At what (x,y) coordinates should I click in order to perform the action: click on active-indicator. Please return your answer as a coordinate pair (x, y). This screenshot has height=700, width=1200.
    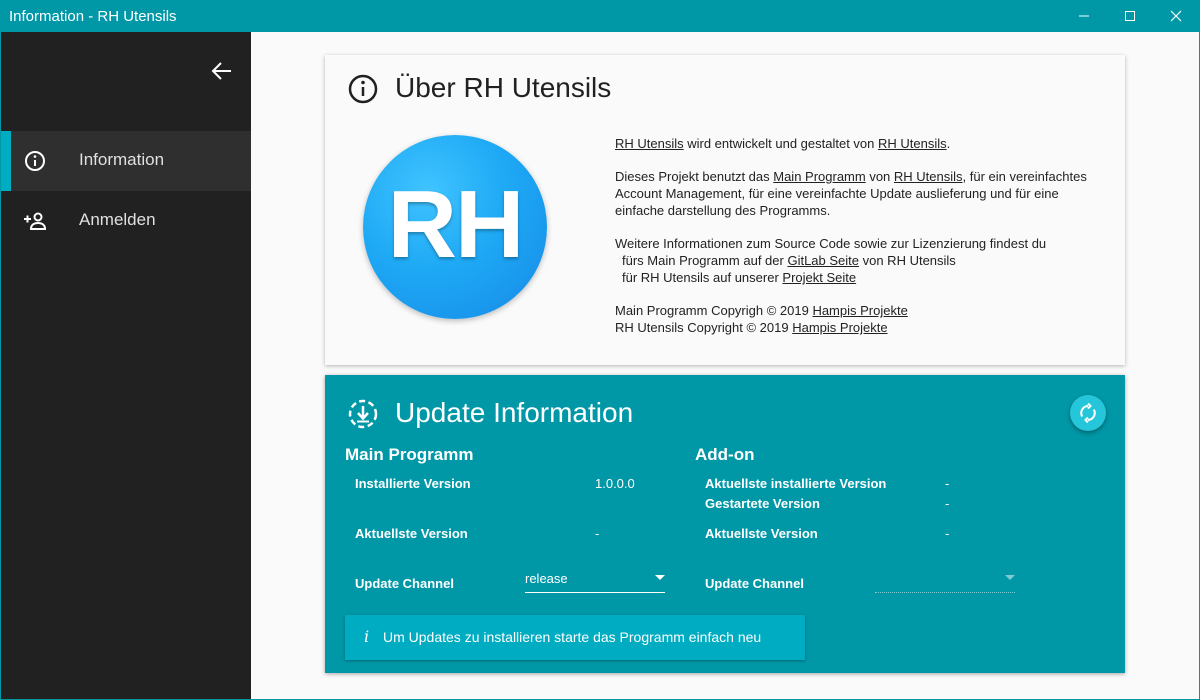
    Looking at the image, I should click on (6, 161).